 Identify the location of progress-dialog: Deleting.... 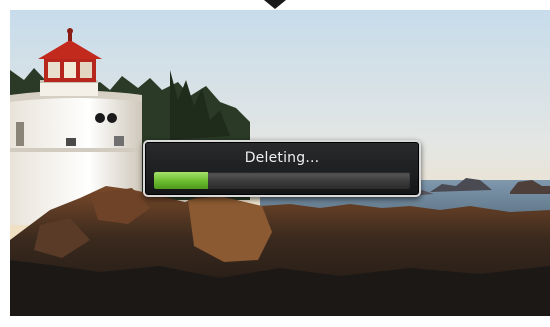
(282, 168).